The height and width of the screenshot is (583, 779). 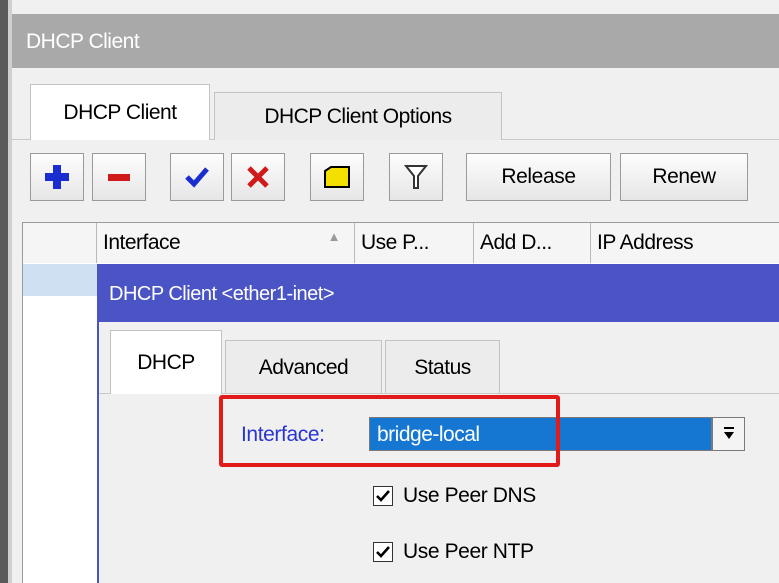 I want to click on use-peer-ntp-checkbox, so click(x=383, y=552).